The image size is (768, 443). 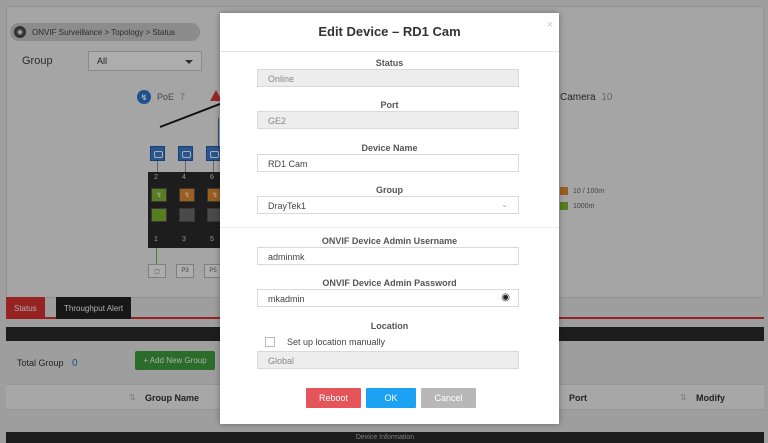 I want to click on location-field: Global, so click(x=388, y=360).